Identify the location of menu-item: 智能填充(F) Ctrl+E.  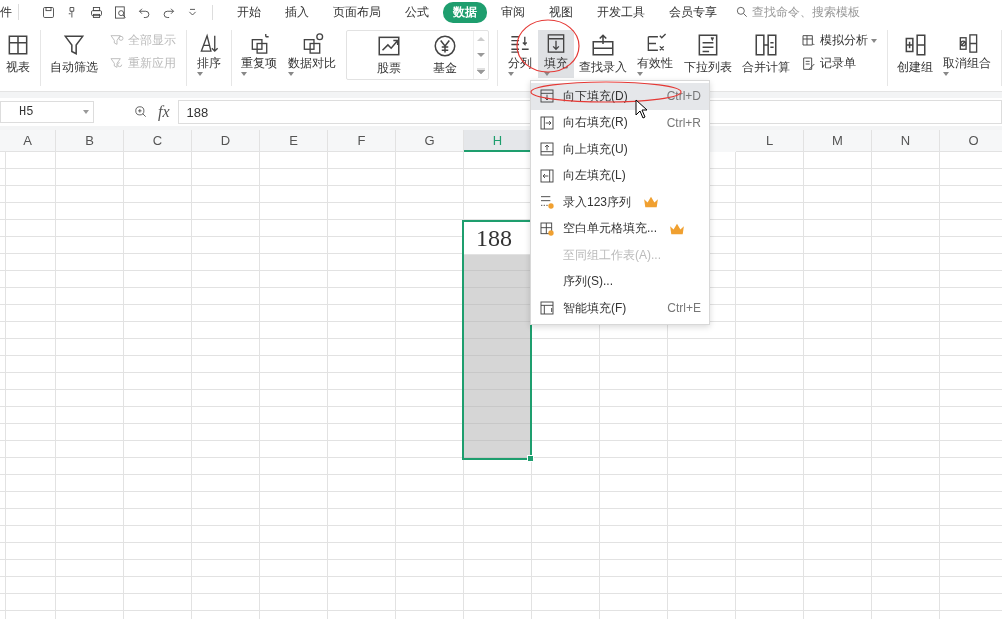
(620, 308).